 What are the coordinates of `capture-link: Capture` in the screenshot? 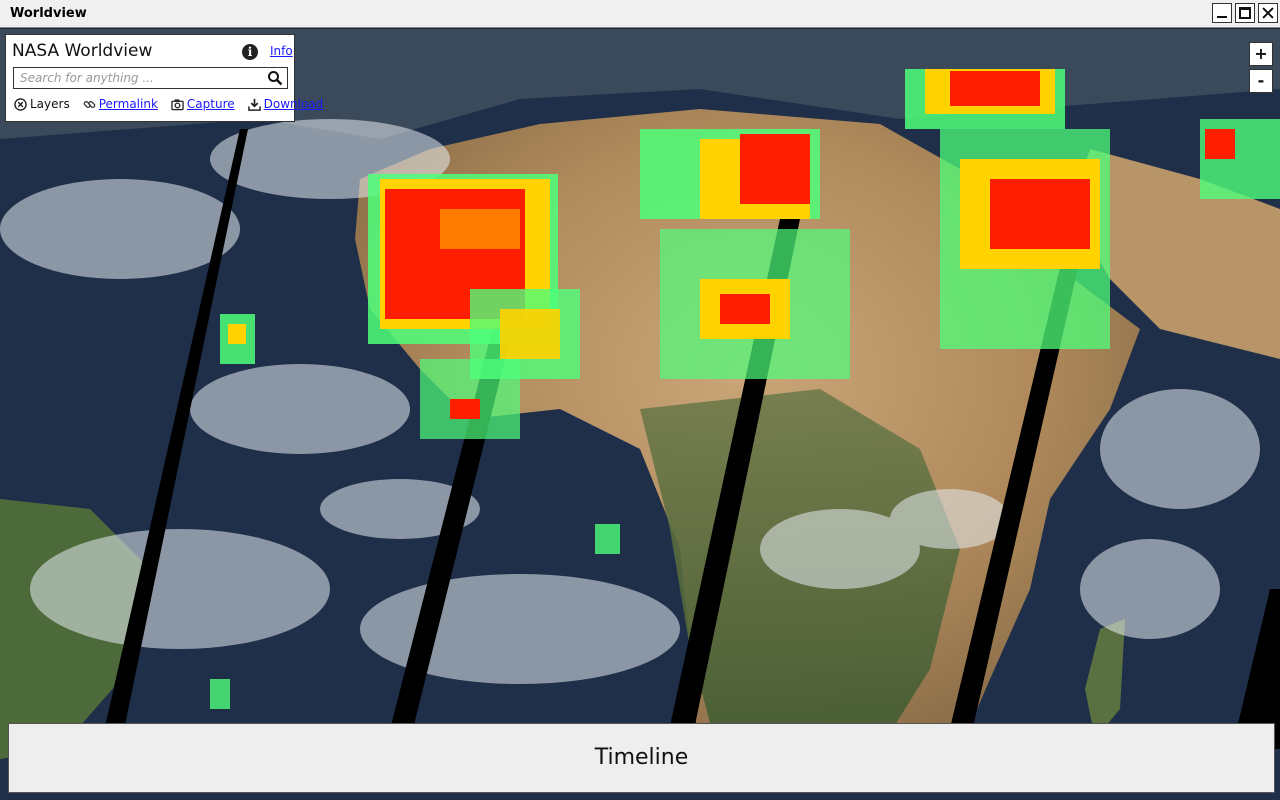 It's located at (211, 104).